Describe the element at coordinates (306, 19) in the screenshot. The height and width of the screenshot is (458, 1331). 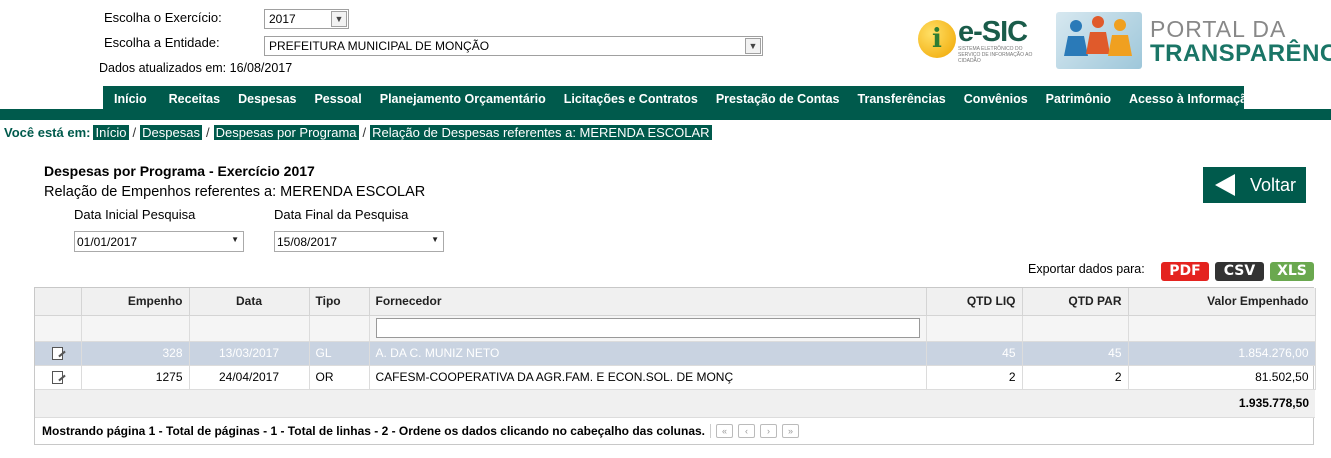
I see `exercicio-select: 2017 ▼` at that location.